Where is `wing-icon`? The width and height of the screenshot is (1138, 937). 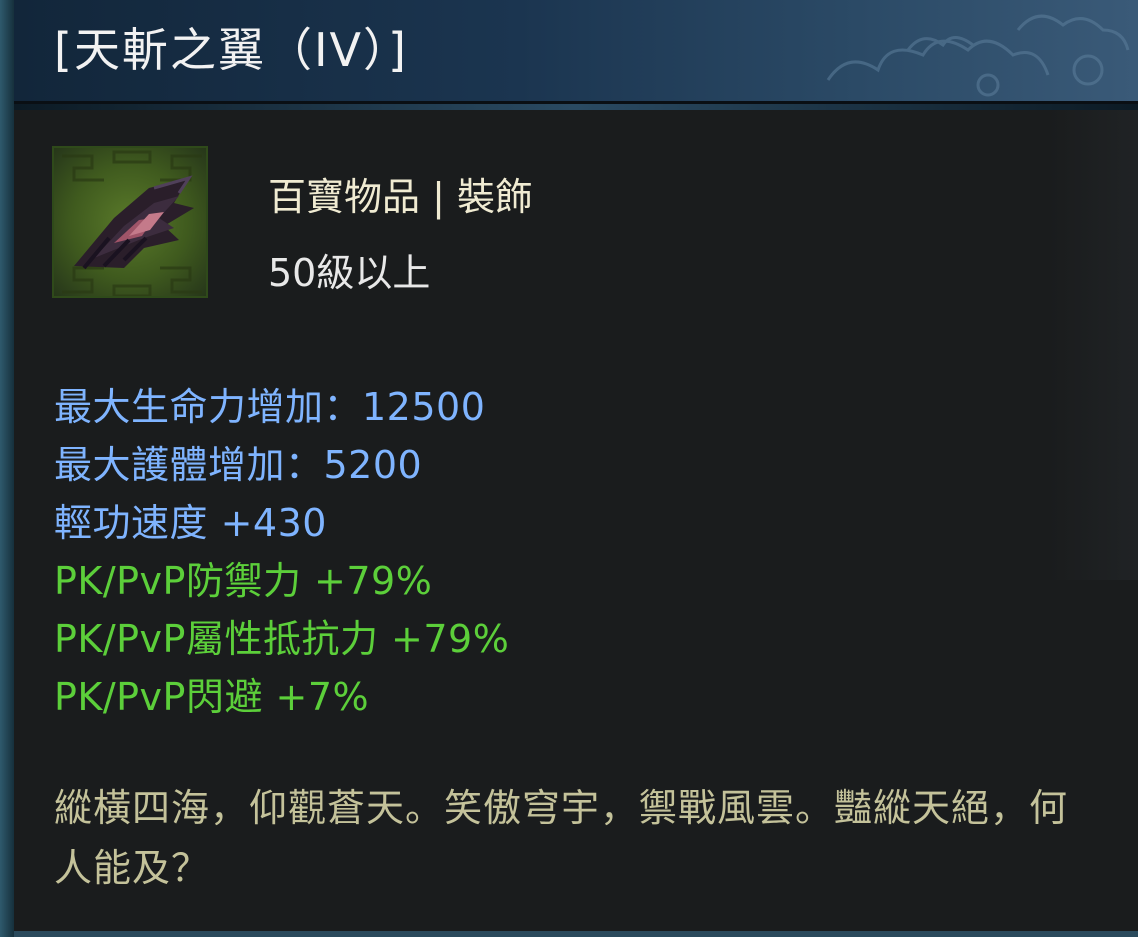
wing-icon is located at coordinates (130, 222).